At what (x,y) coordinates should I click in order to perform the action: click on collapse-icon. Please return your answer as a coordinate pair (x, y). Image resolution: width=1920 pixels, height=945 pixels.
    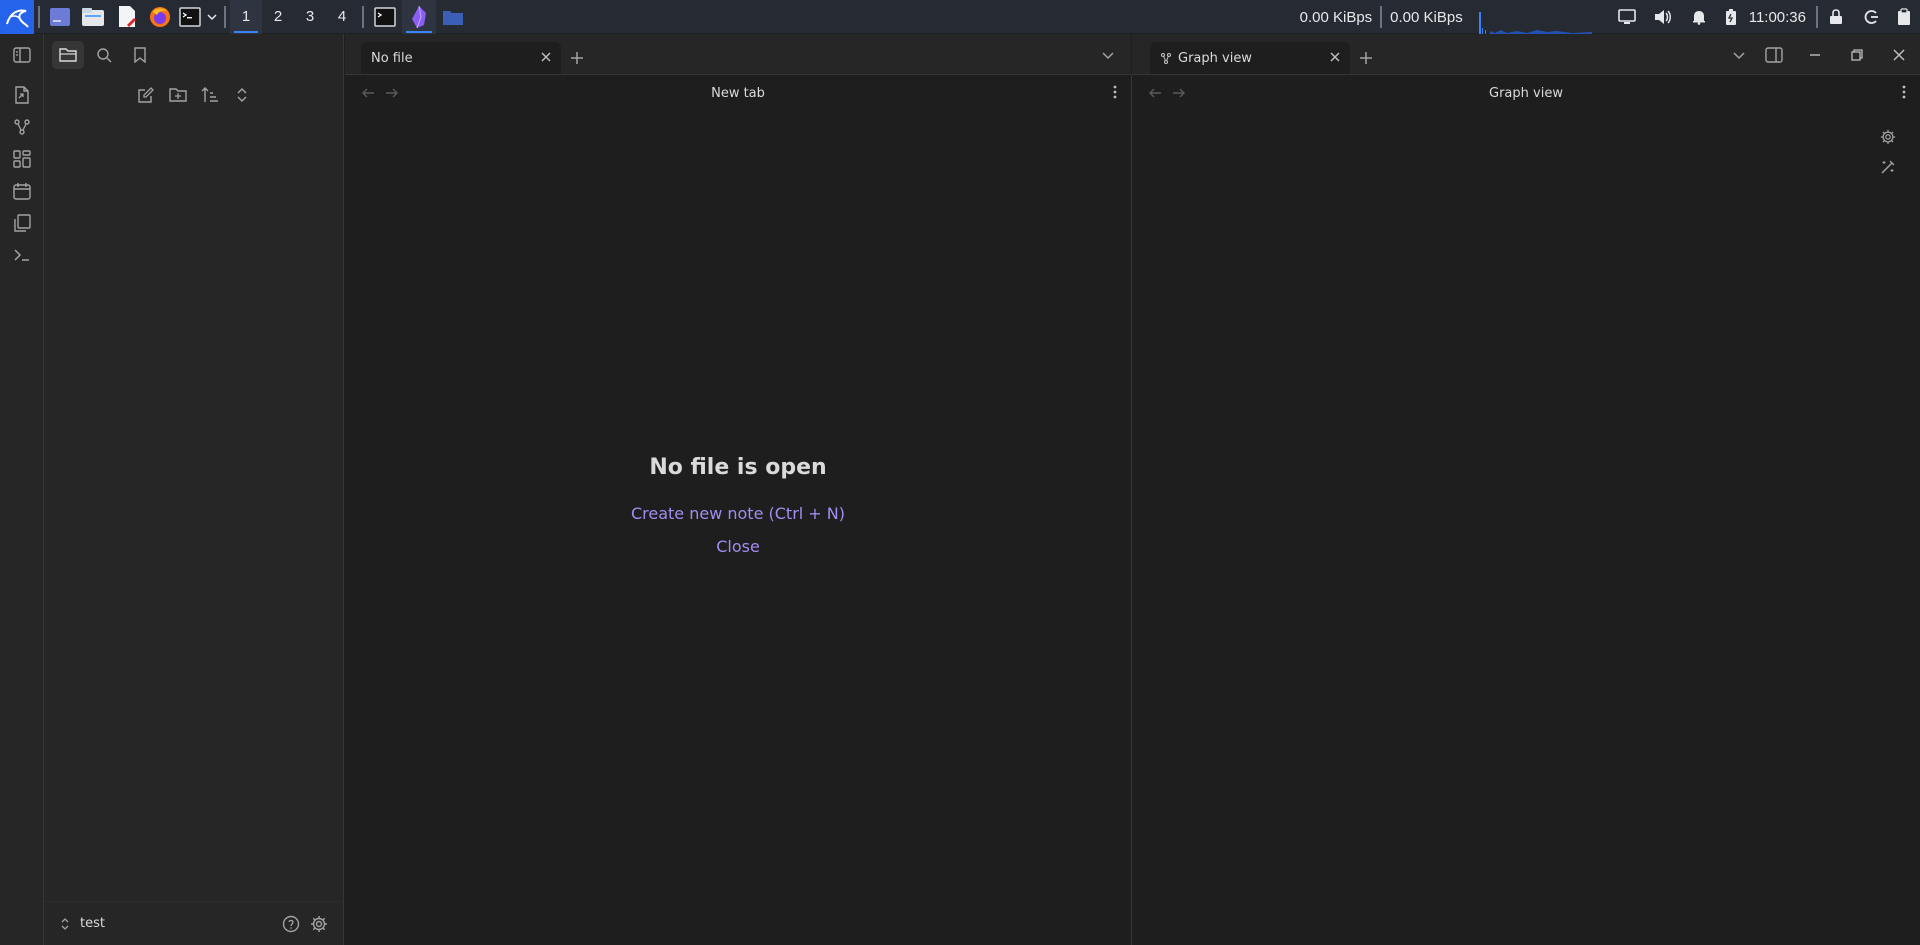
    Looking at the image, I should click on (242, 95).